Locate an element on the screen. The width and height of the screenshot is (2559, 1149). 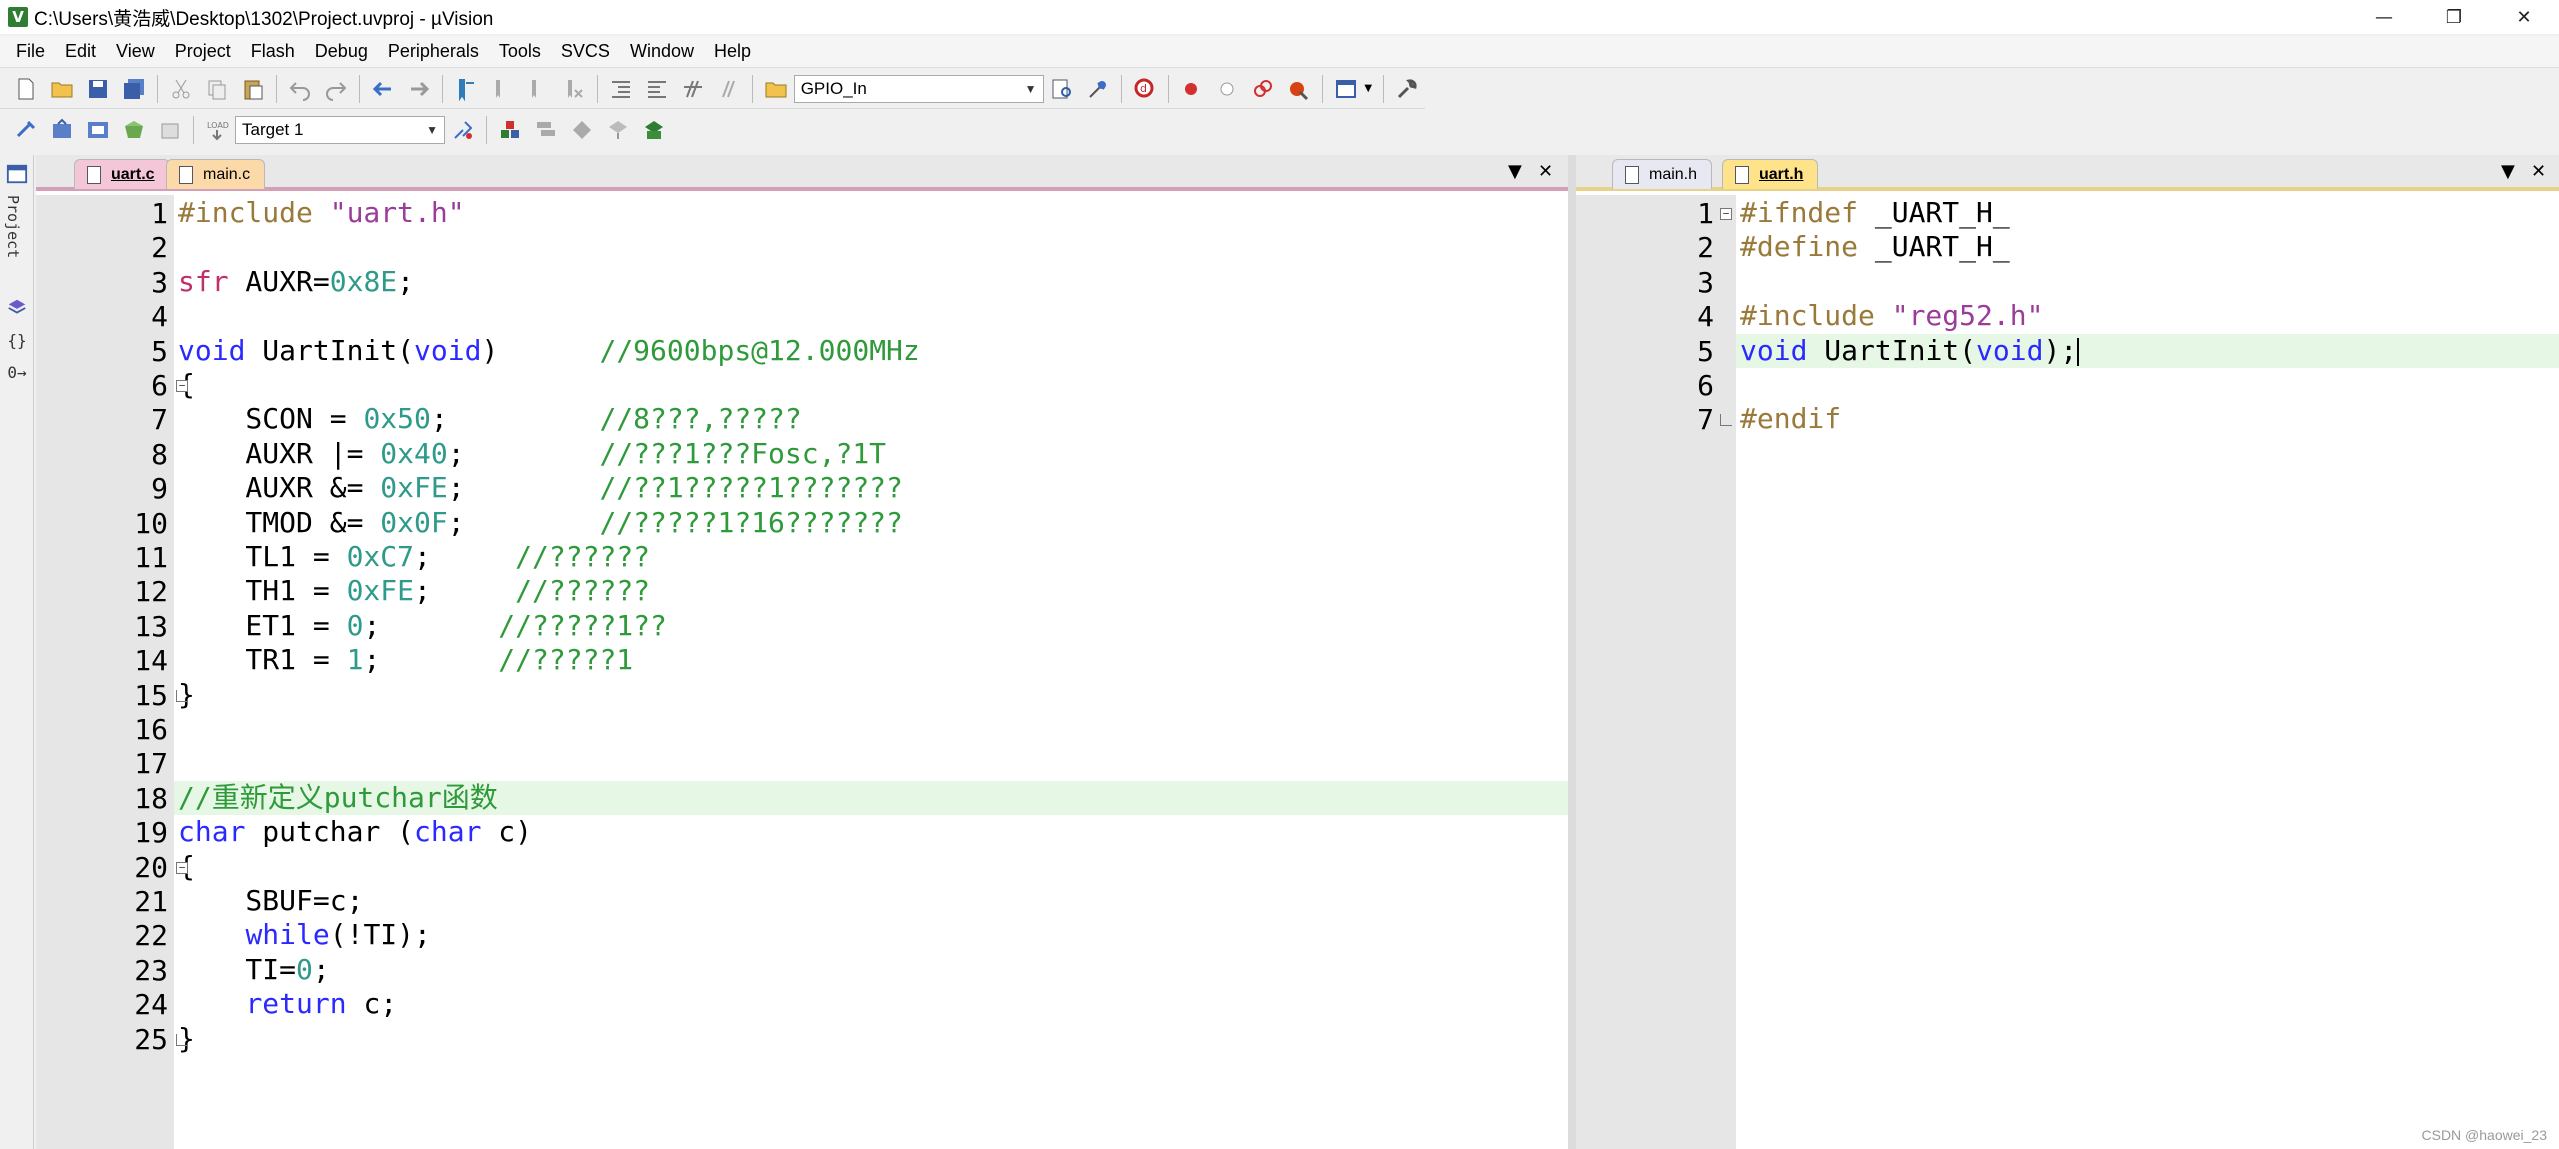
project-tab-label: Project is located at coordinates (13, 226).